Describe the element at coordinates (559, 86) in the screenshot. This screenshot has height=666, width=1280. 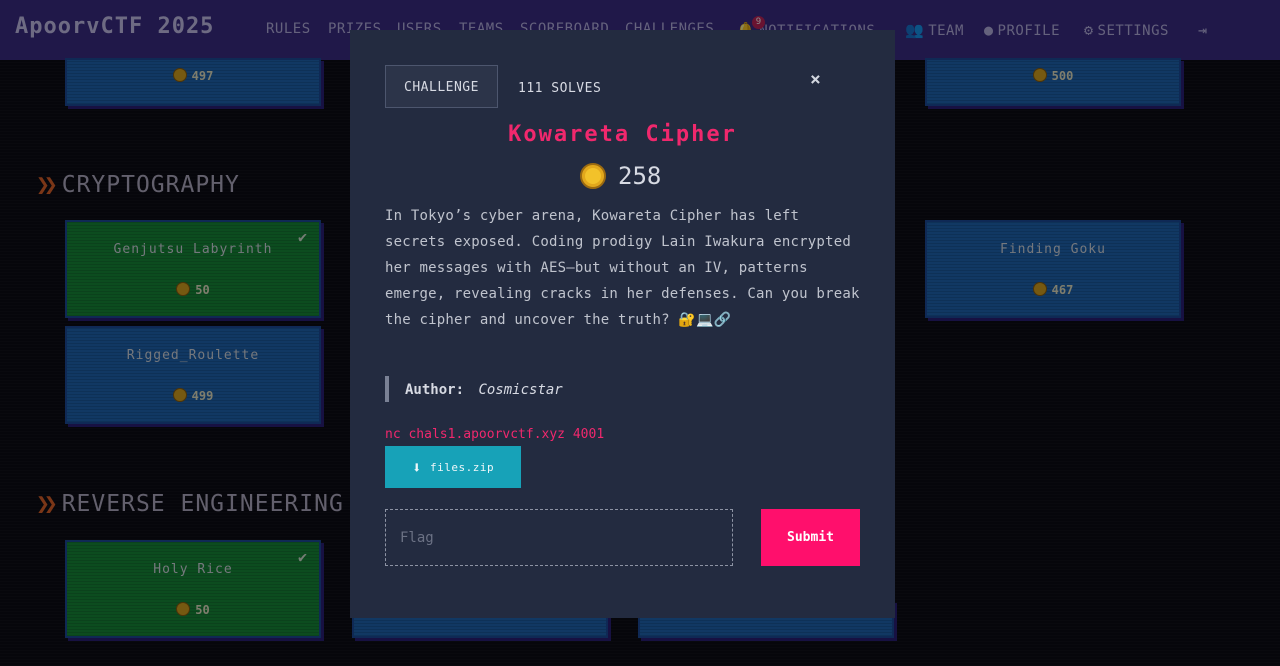
I see `tab-solves: 111 SOLVES` at that location.